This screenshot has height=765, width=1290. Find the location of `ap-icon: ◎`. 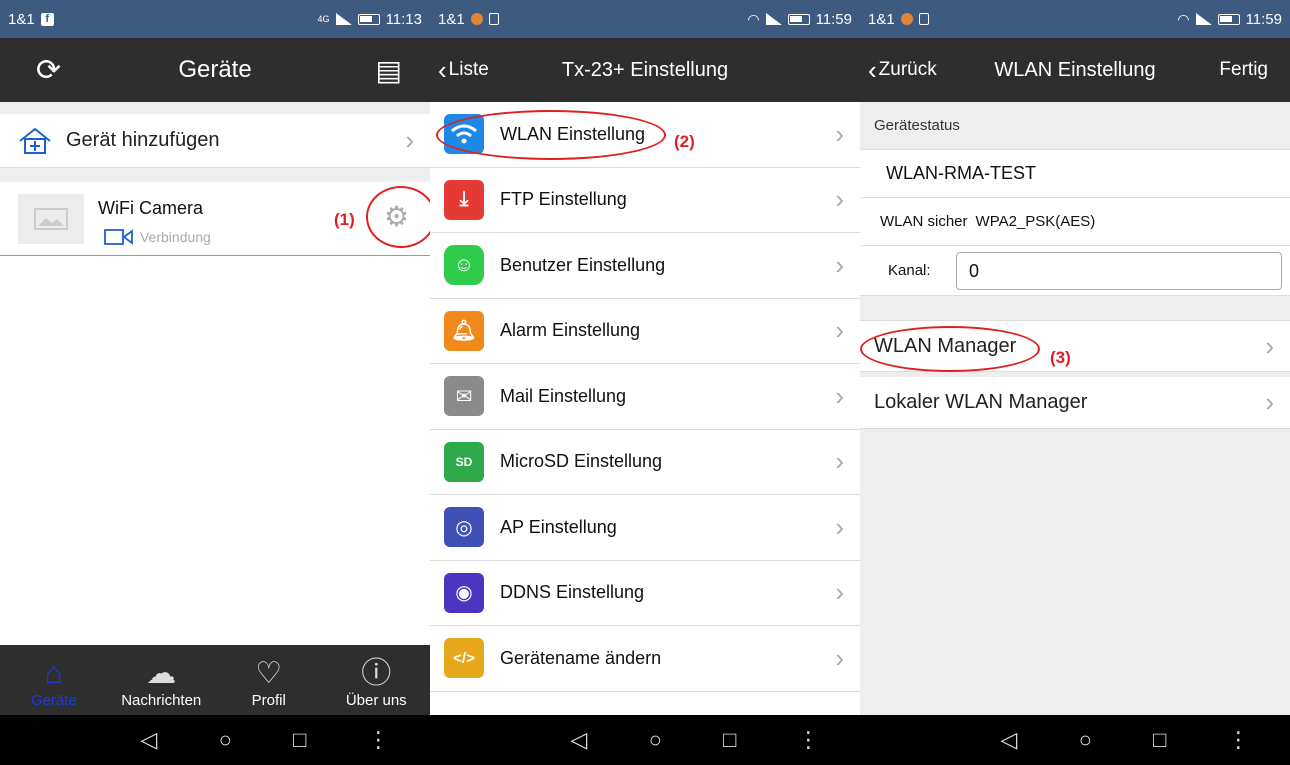

ap-icon: ◎ is located at coordinates (464, 527).